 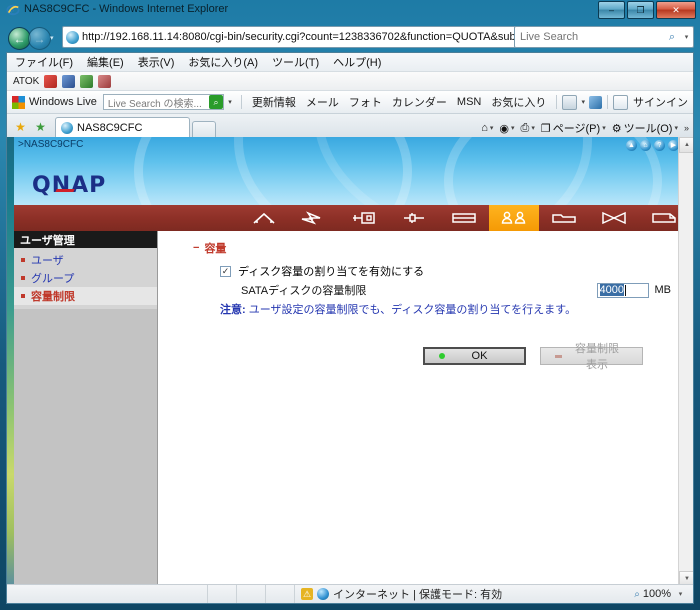 What do you see at coordinates (672, 37) in the screenshot?
I see `search-icon: ⌕` at bounding box center [672, 37].